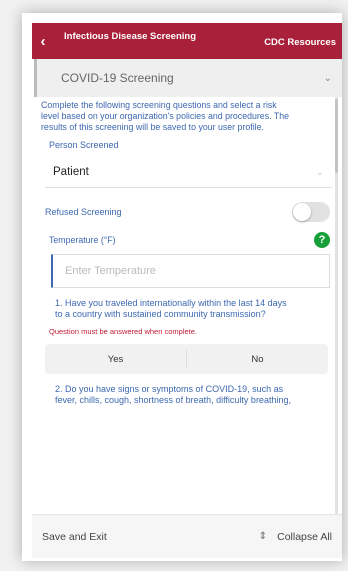  What do you see at coordinates (300, 42) in the screenshot?
I see `cdc-resources-link: CDC Resources` at bounding box center [300, 42].